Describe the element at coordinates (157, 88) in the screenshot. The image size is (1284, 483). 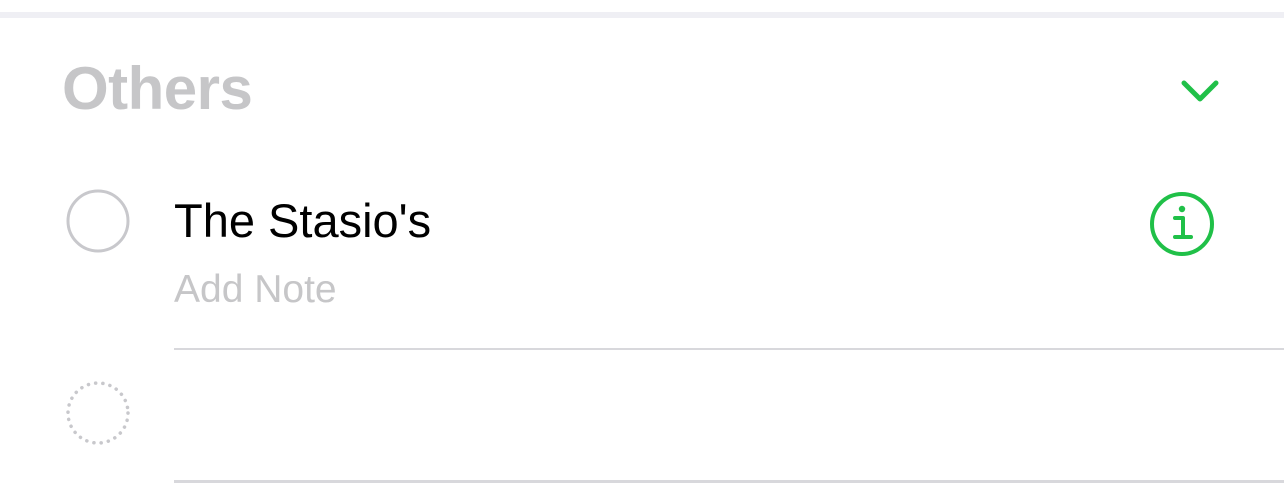
I see `section-title: Others` at that location.